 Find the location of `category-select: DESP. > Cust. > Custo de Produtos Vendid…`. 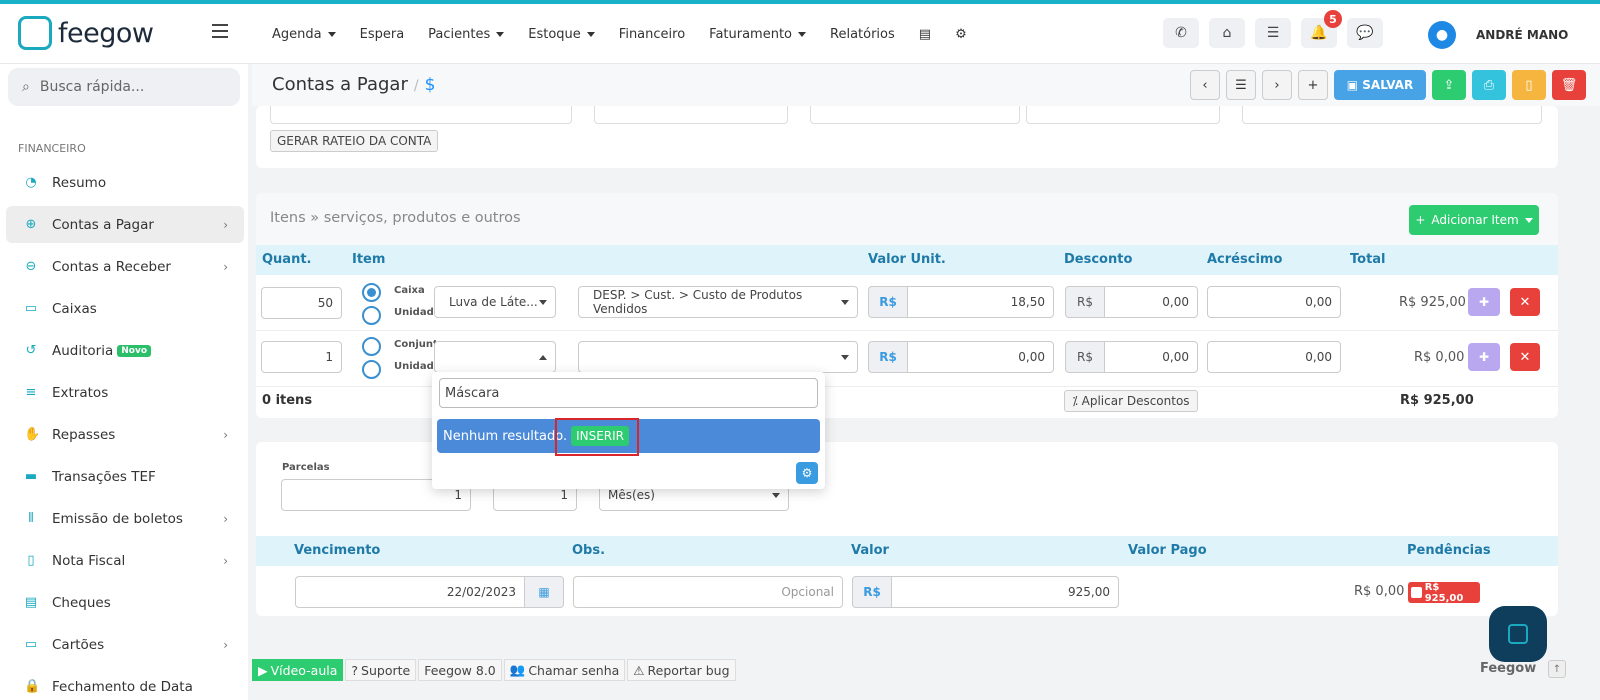

category-select: DESP. > Cust. > Custo de Produtos Vendid… is located at coordinates (718, 302).